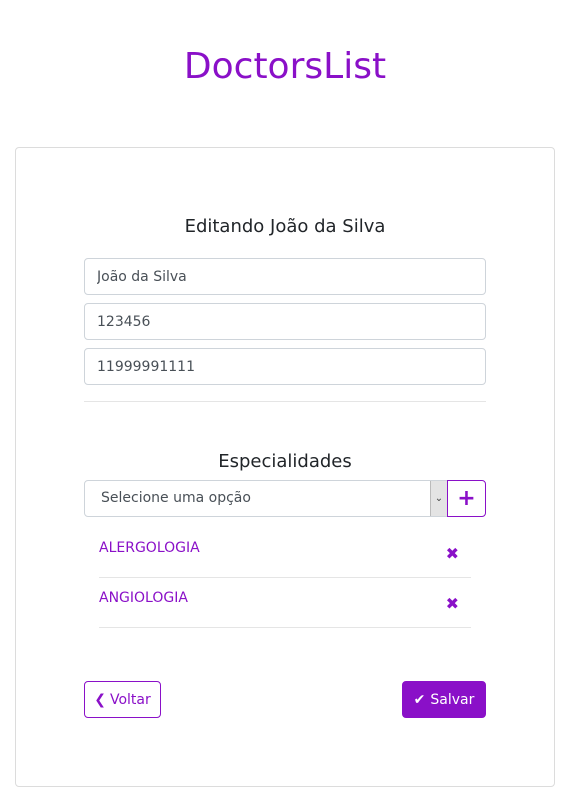 This screenshot has height=804, width=570. I want to click on specialty-name: ANGIOLOGIA, so click(143, 598).